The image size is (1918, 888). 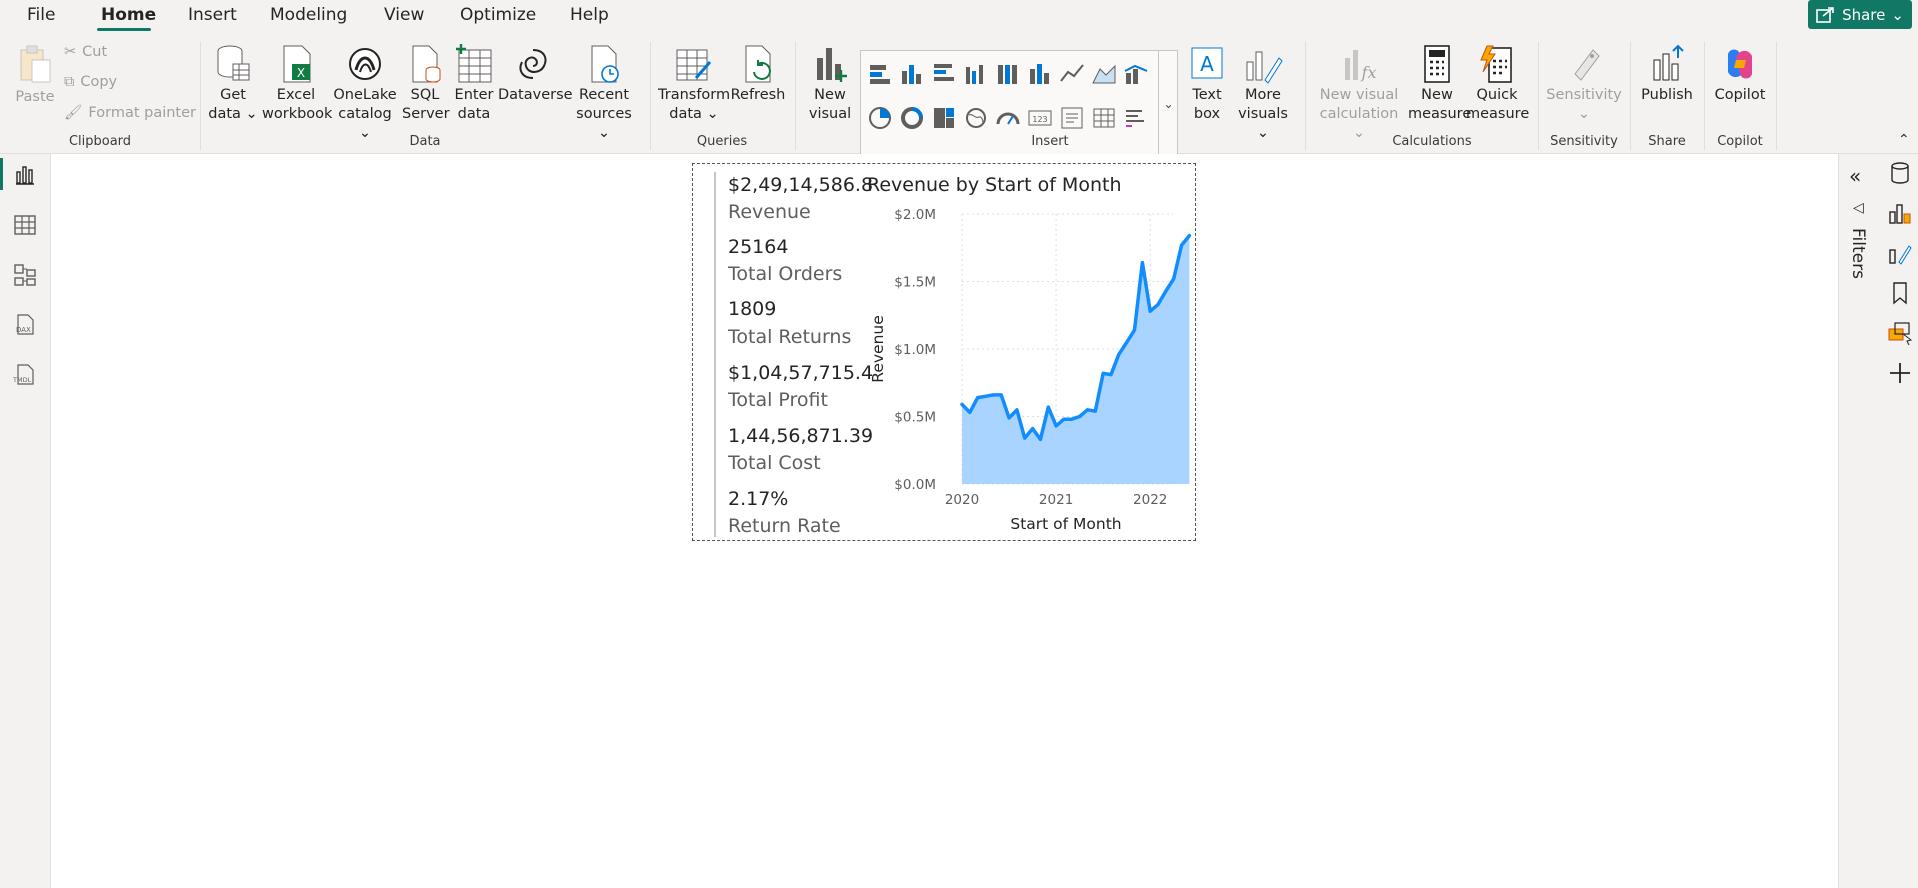 I want to click on recent-sources-button: Recent sources ⌄, so click(x=604, y=93).